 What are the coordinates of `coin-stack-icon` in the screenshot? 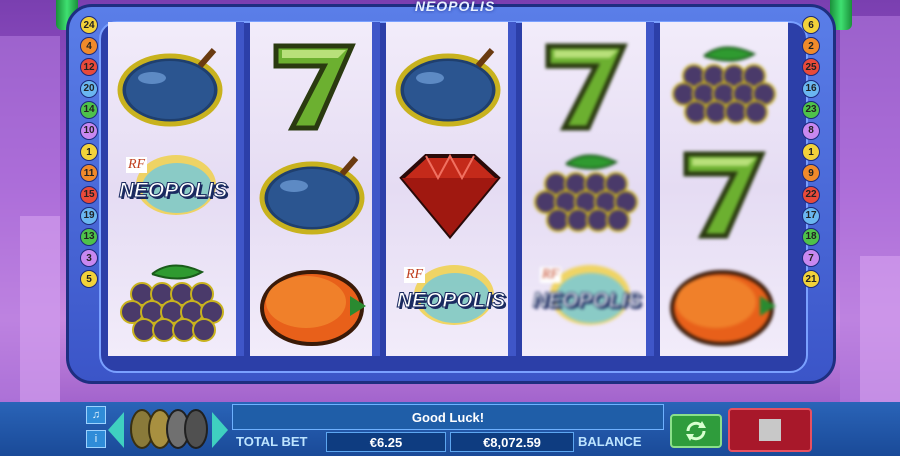 It's located at (169, 429).